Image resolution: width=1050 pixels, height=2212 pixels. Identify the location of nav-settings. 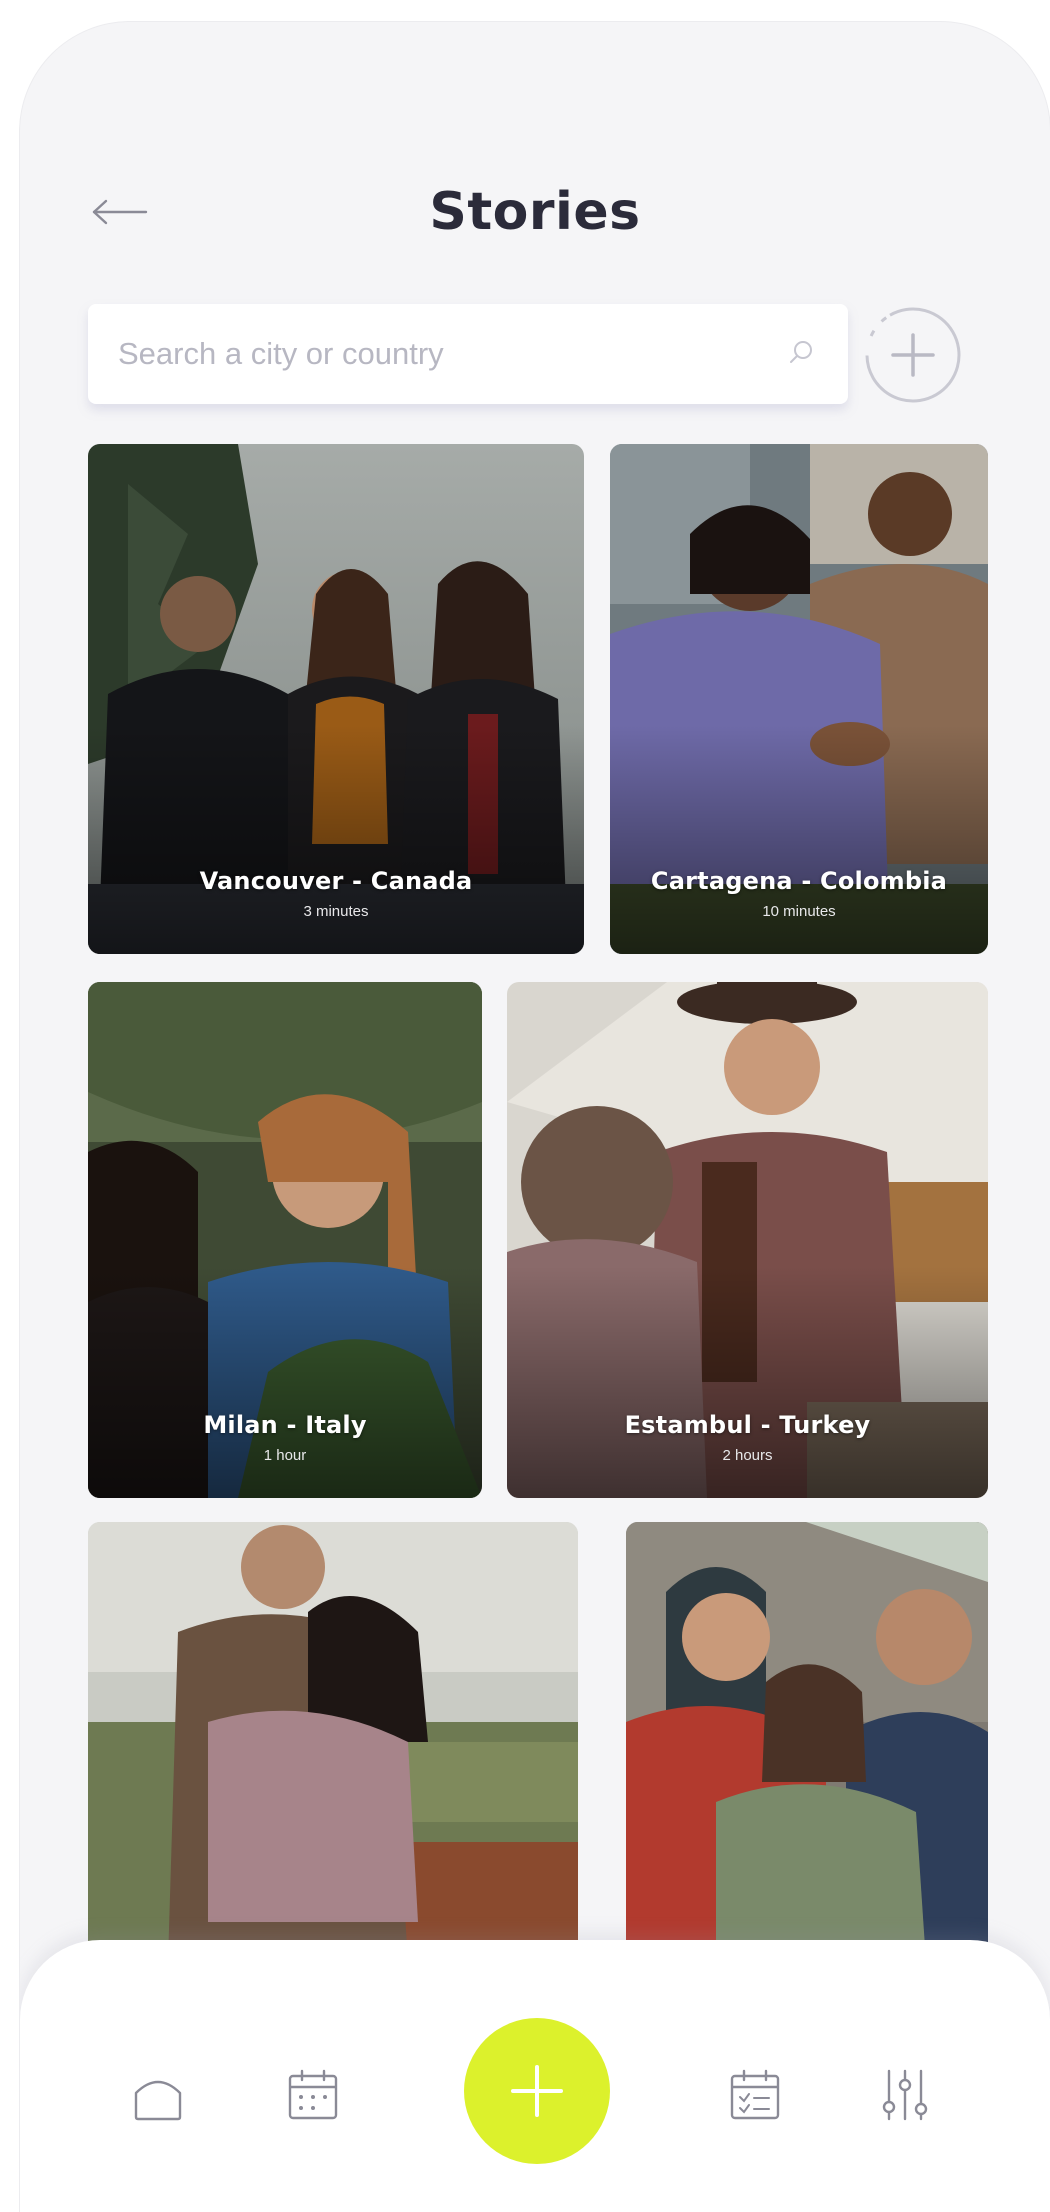
(905, 2095).